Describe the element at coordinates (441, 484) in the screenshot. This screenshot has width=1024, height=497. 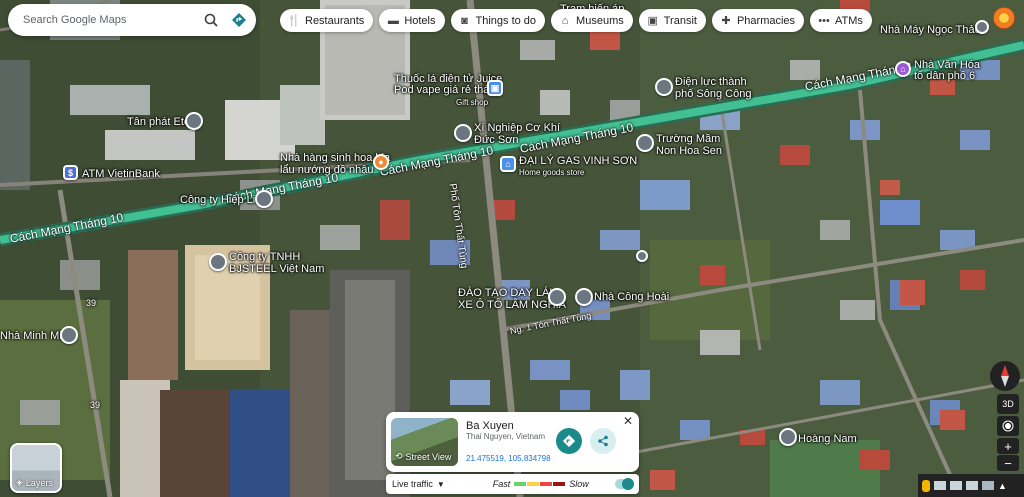
I see `chevron-down-icon: ▼` at that location.